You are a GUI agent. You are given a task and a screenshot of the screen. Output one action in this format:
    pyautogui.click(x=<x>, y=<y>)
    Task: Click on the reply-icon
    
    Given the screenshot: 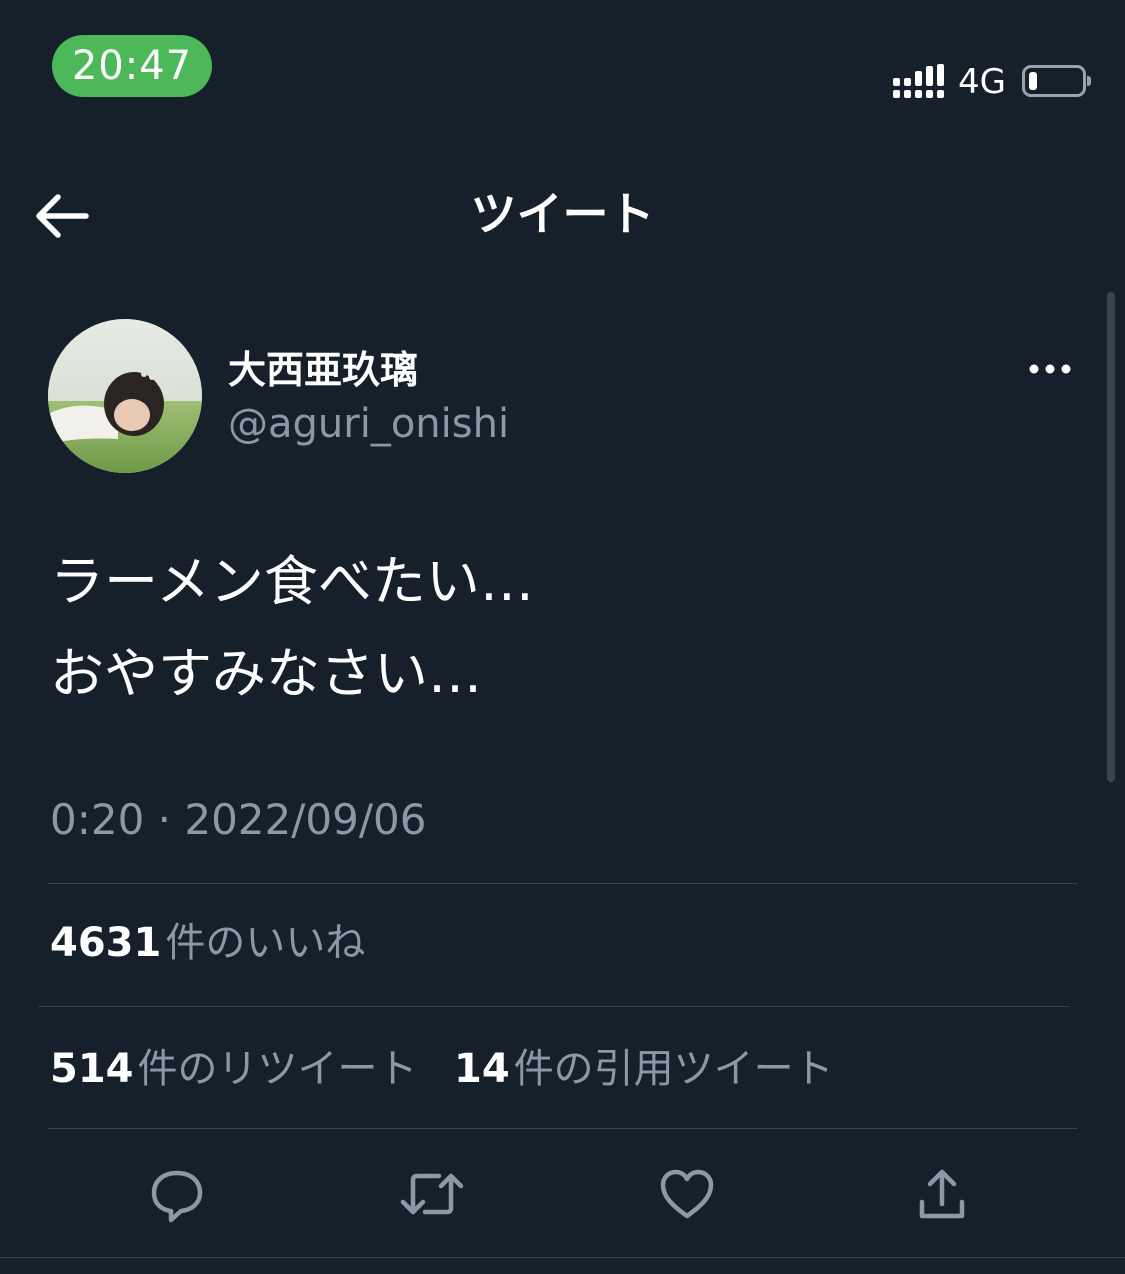 What is the action you would take?
    pyautogui.click(x=177, y=1196)
    